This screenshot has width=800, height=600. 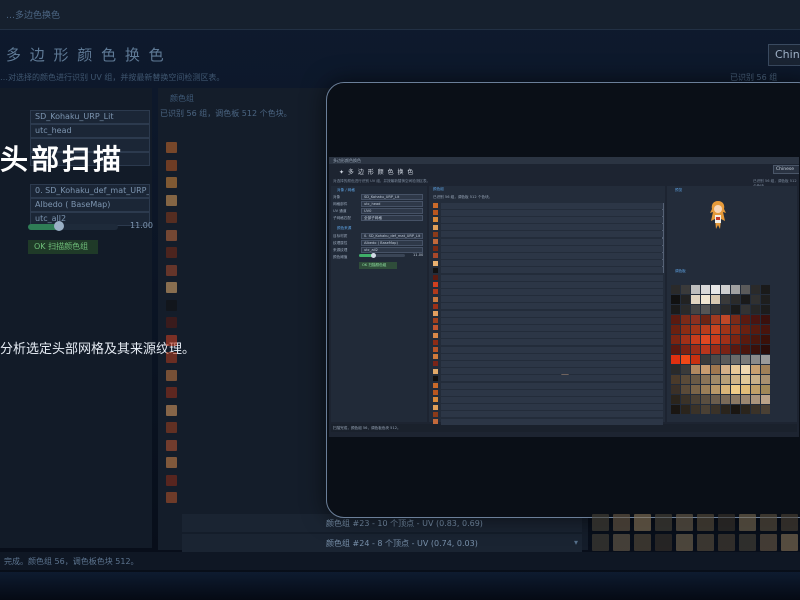 What do you see at coordinates (392, 197) in the screenshot?
I see `screen-field-object: SD_Kohaku_URP_Lit` at bounding box center [392, 197].